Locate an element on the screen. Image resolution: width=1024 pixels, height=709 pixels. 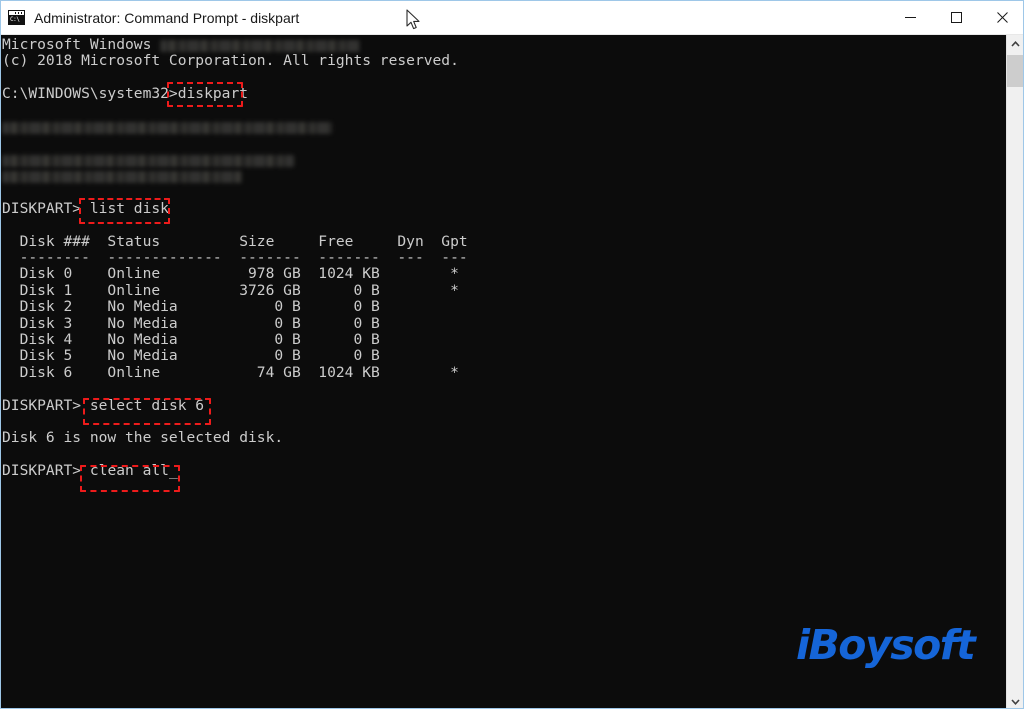
disk-table-row: Disk 6 Online 74 GB 1024 KB * is located at coordinates (235, 372).